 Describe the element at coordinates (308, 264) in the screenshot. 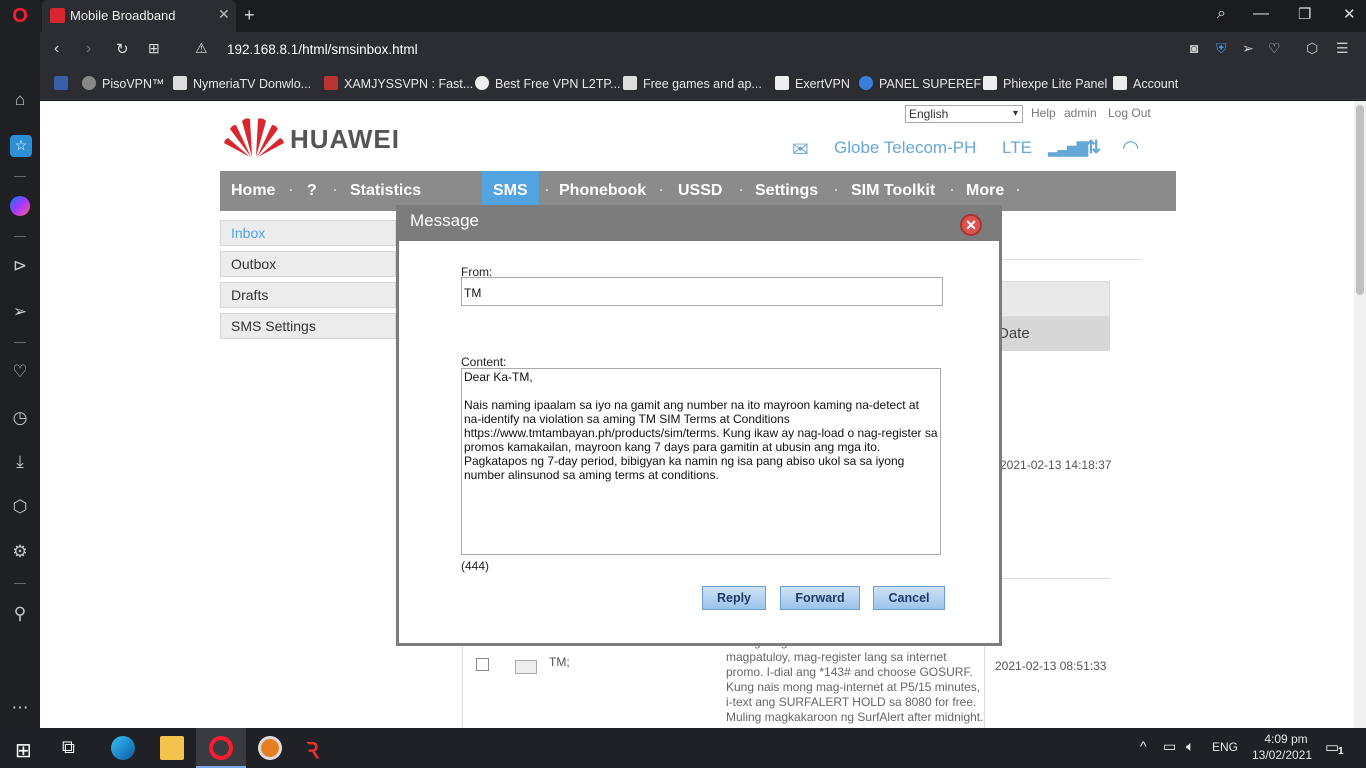

I see `menu-outbox: Outbox` at that location.